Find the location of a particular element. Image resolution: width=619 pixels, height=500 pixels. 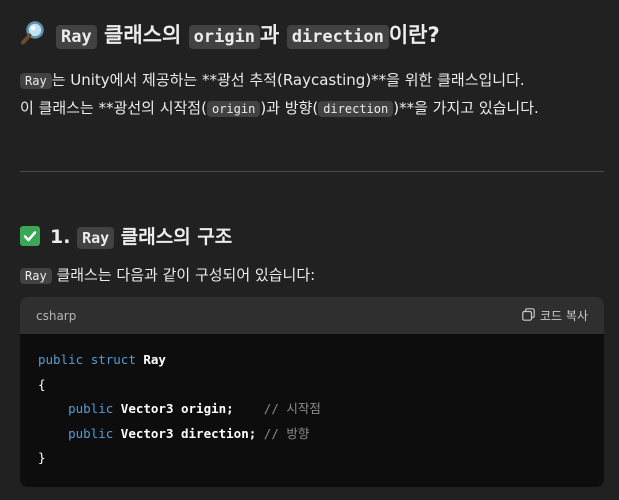

section-number: 1. is located at coordinates (64, 237).